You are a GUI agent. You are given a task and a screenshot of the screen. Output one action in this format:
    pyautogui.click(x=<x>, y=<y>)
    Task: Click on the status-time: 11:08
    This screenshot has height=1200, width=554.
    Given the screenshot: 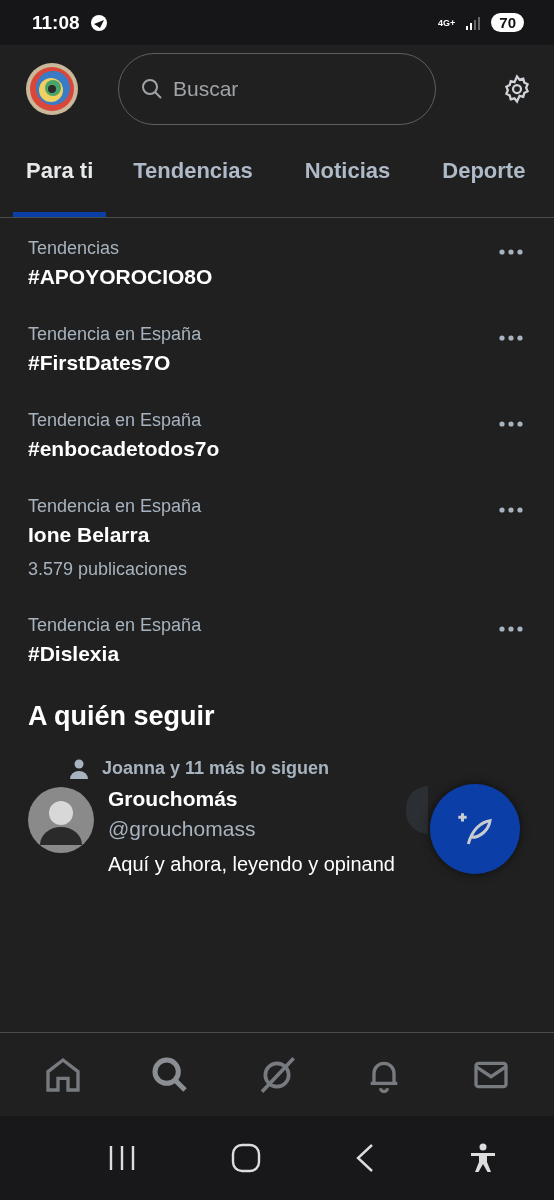 What is the action you would take?
    pyautogui.click(x=56, y=22)
    